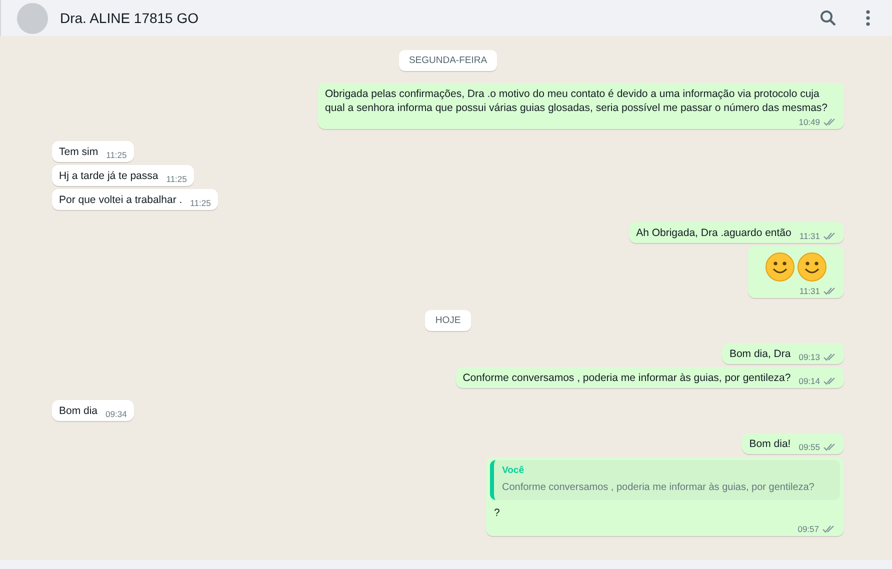 Image resolution: width=892 pixels, height=569 pixels. I want to click on message-time: 09:34, so click(116, 414).